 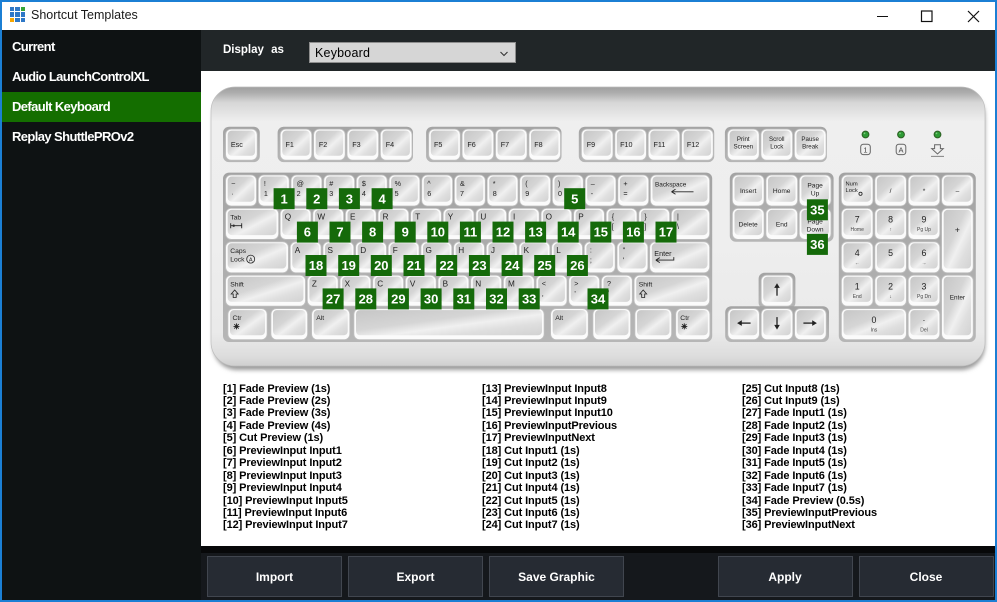 What do you see at coordinates (601, 232) in the screenshot?
I see `svg-text: 15` at bounding box center [601, 232].